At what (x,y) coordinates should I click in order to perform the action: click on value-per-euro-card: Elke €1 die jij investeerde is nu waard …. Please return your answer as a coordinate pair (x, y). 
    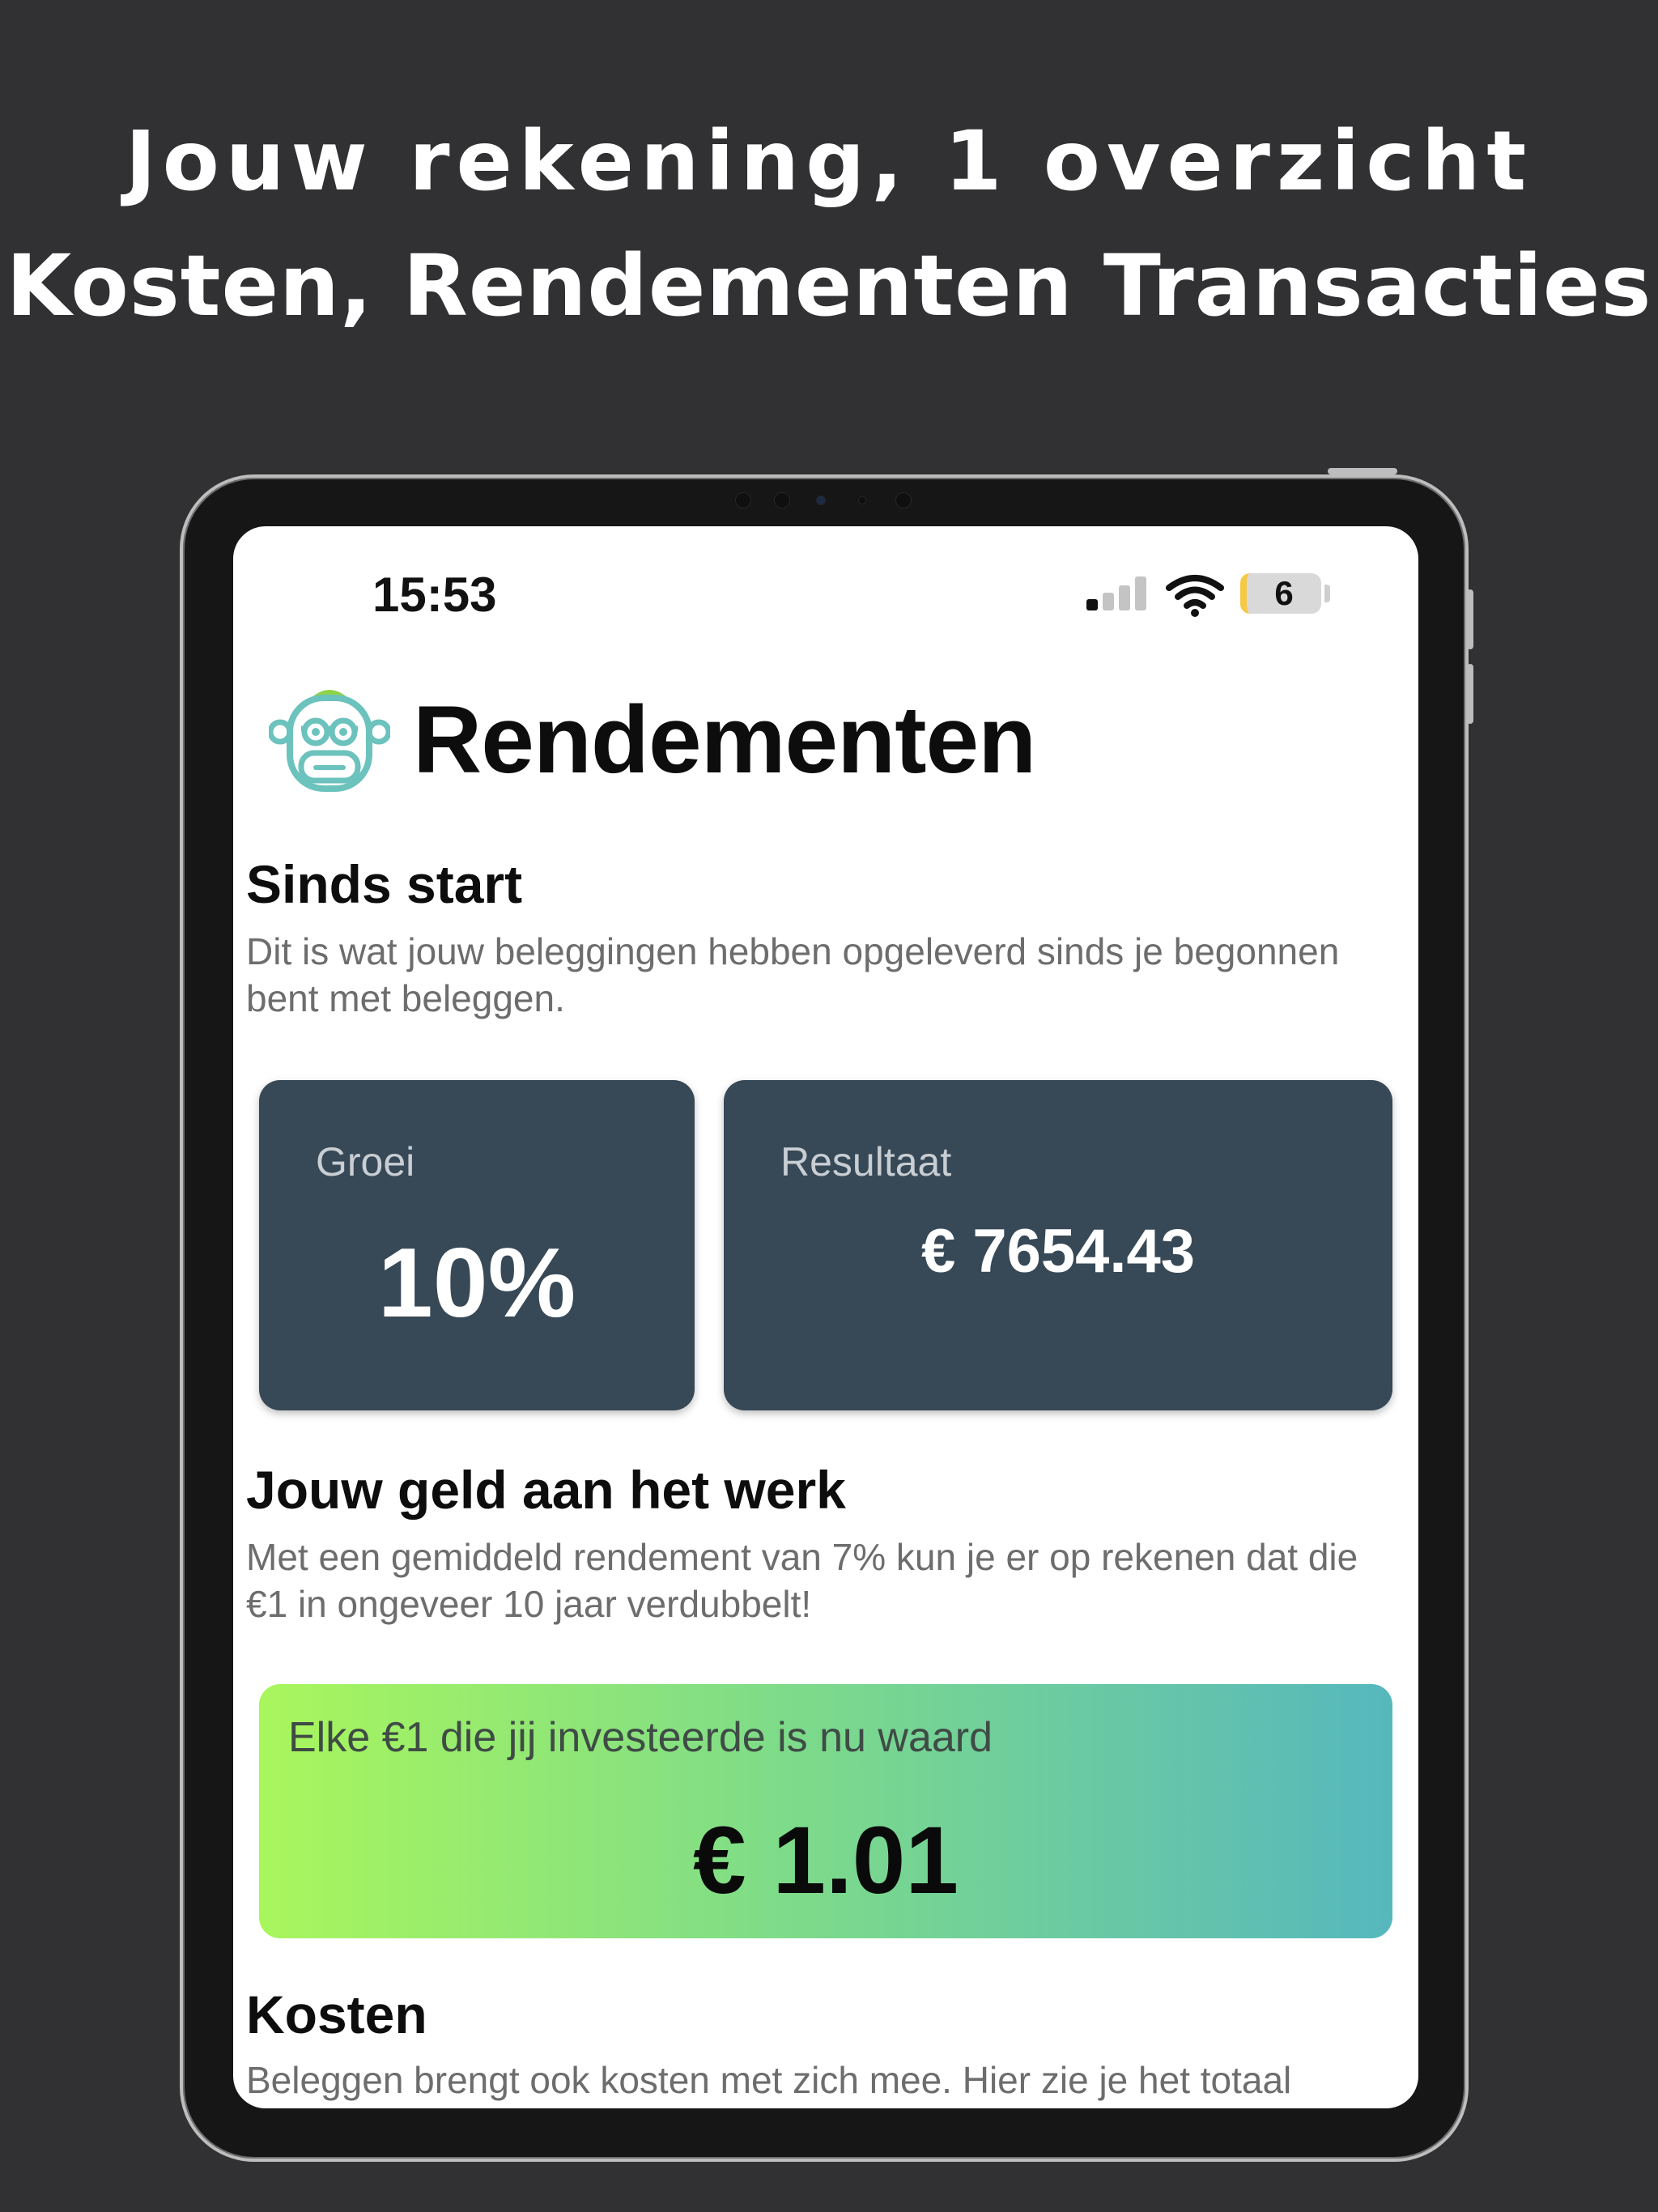
    Looking at the image, I should click on (825, 1811).